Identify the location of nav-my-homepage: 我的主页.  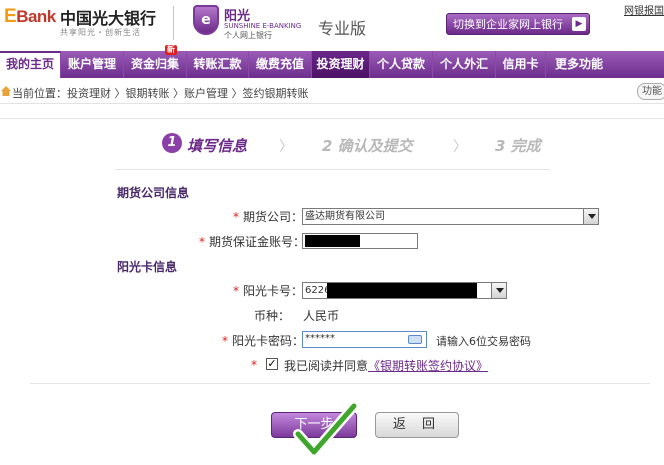
(30, 64).